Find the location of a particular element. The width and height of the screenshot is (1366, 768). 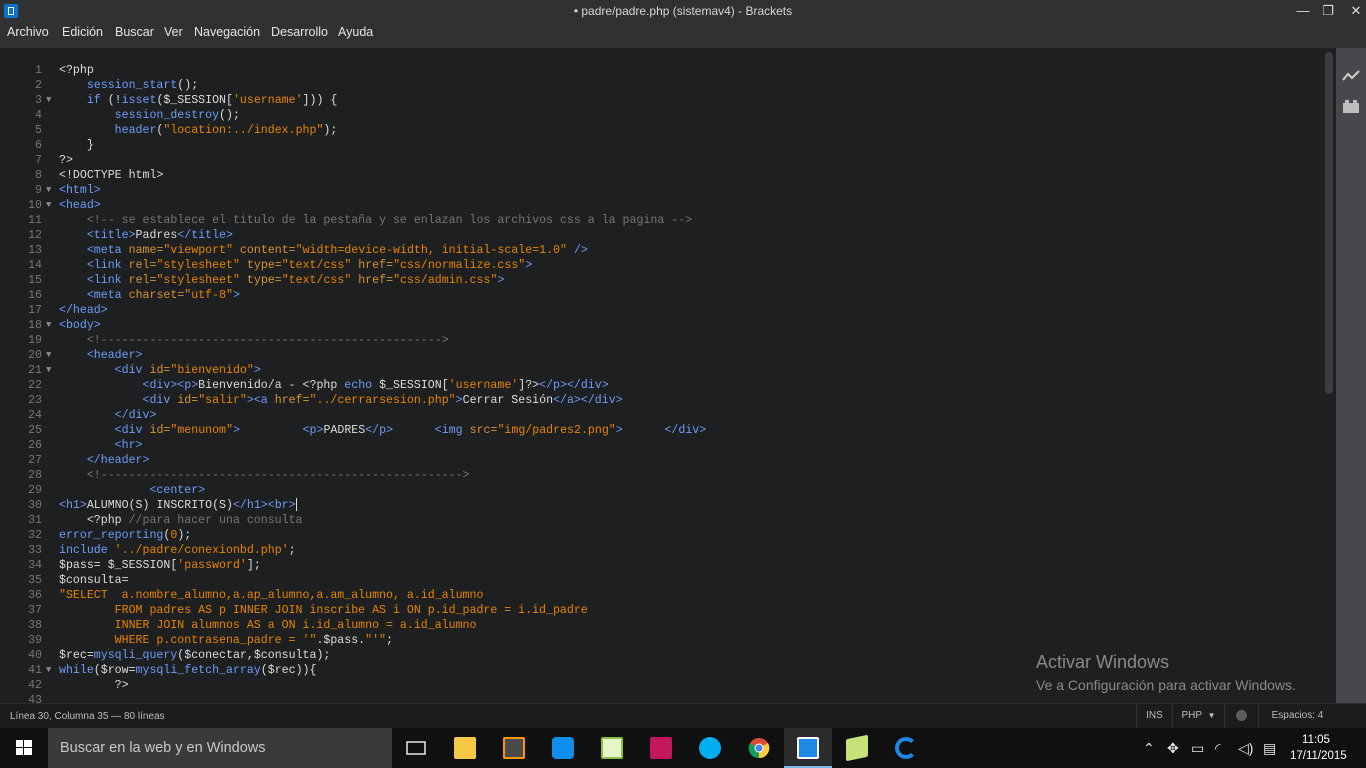

teamviewer-button is located at coordinates (563, 748).